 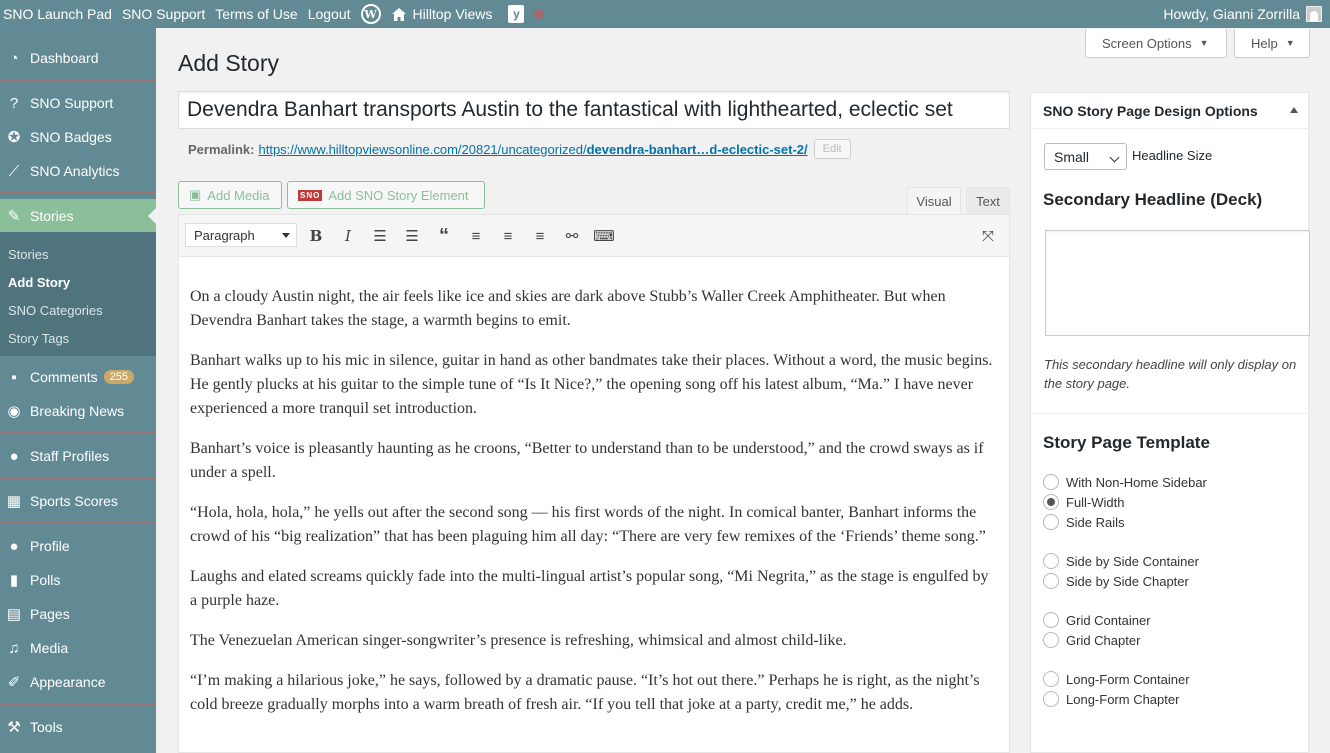 I want to click on add-sno-label: Add SNO Story Element, so click(x=398, y=195).